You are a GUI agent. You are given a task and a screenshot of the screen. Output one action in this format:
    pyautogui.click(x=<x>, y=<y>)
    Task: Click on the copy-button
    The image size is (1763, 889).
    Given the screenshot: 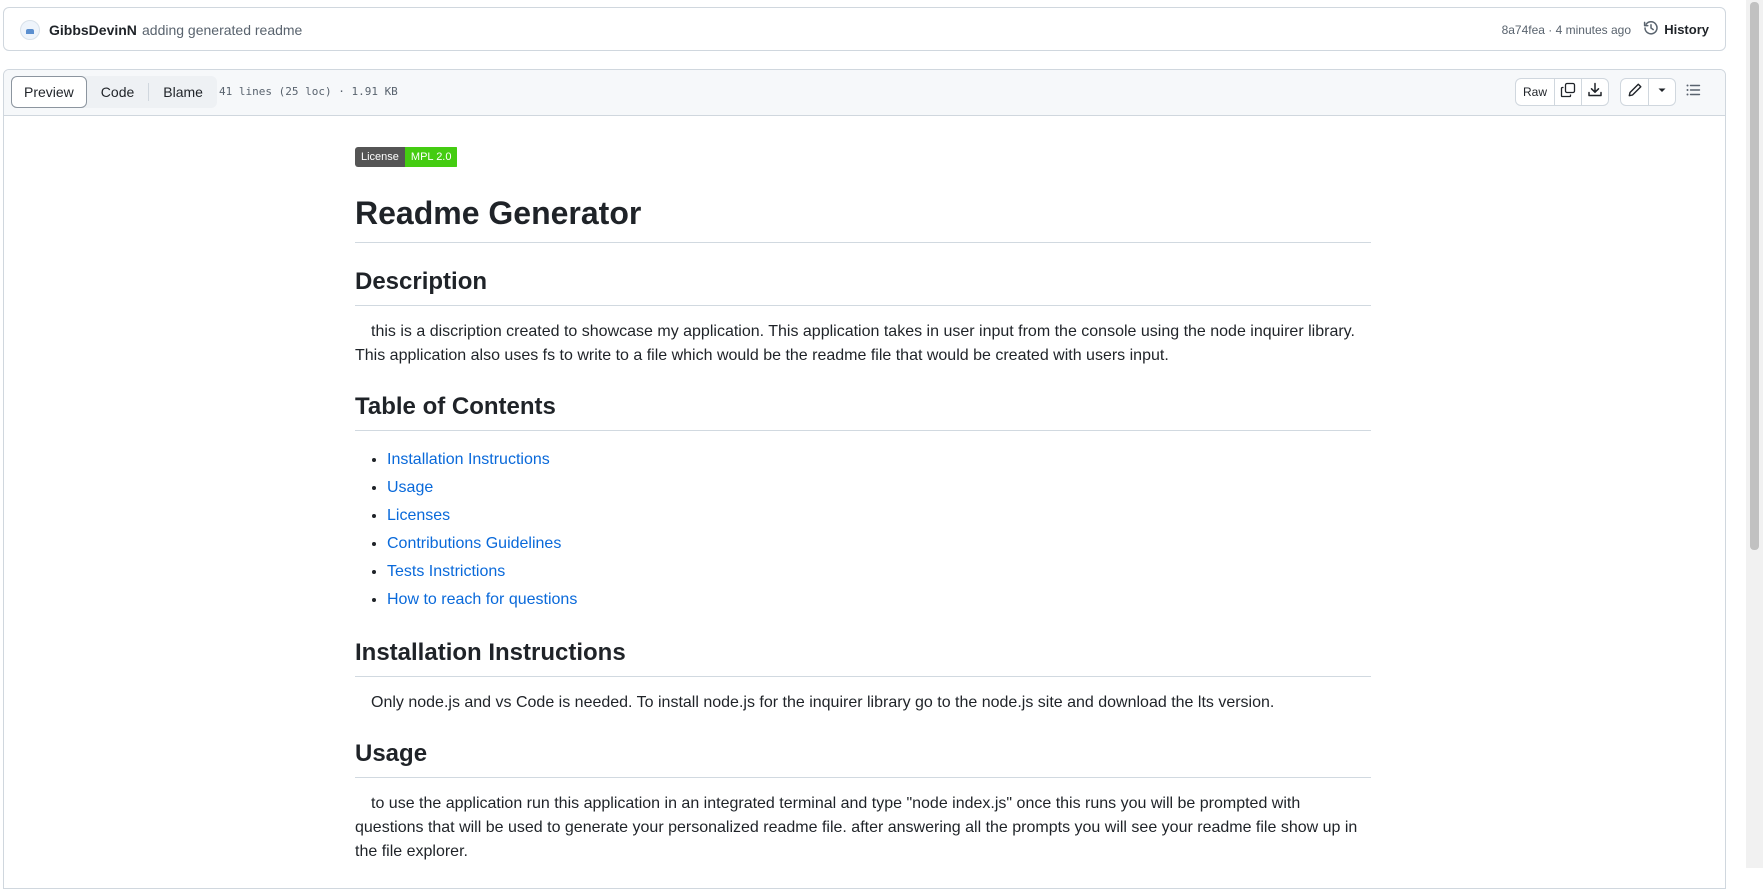 What is the action you would take?
    pyautogui.click(x=1567, y=92)
    